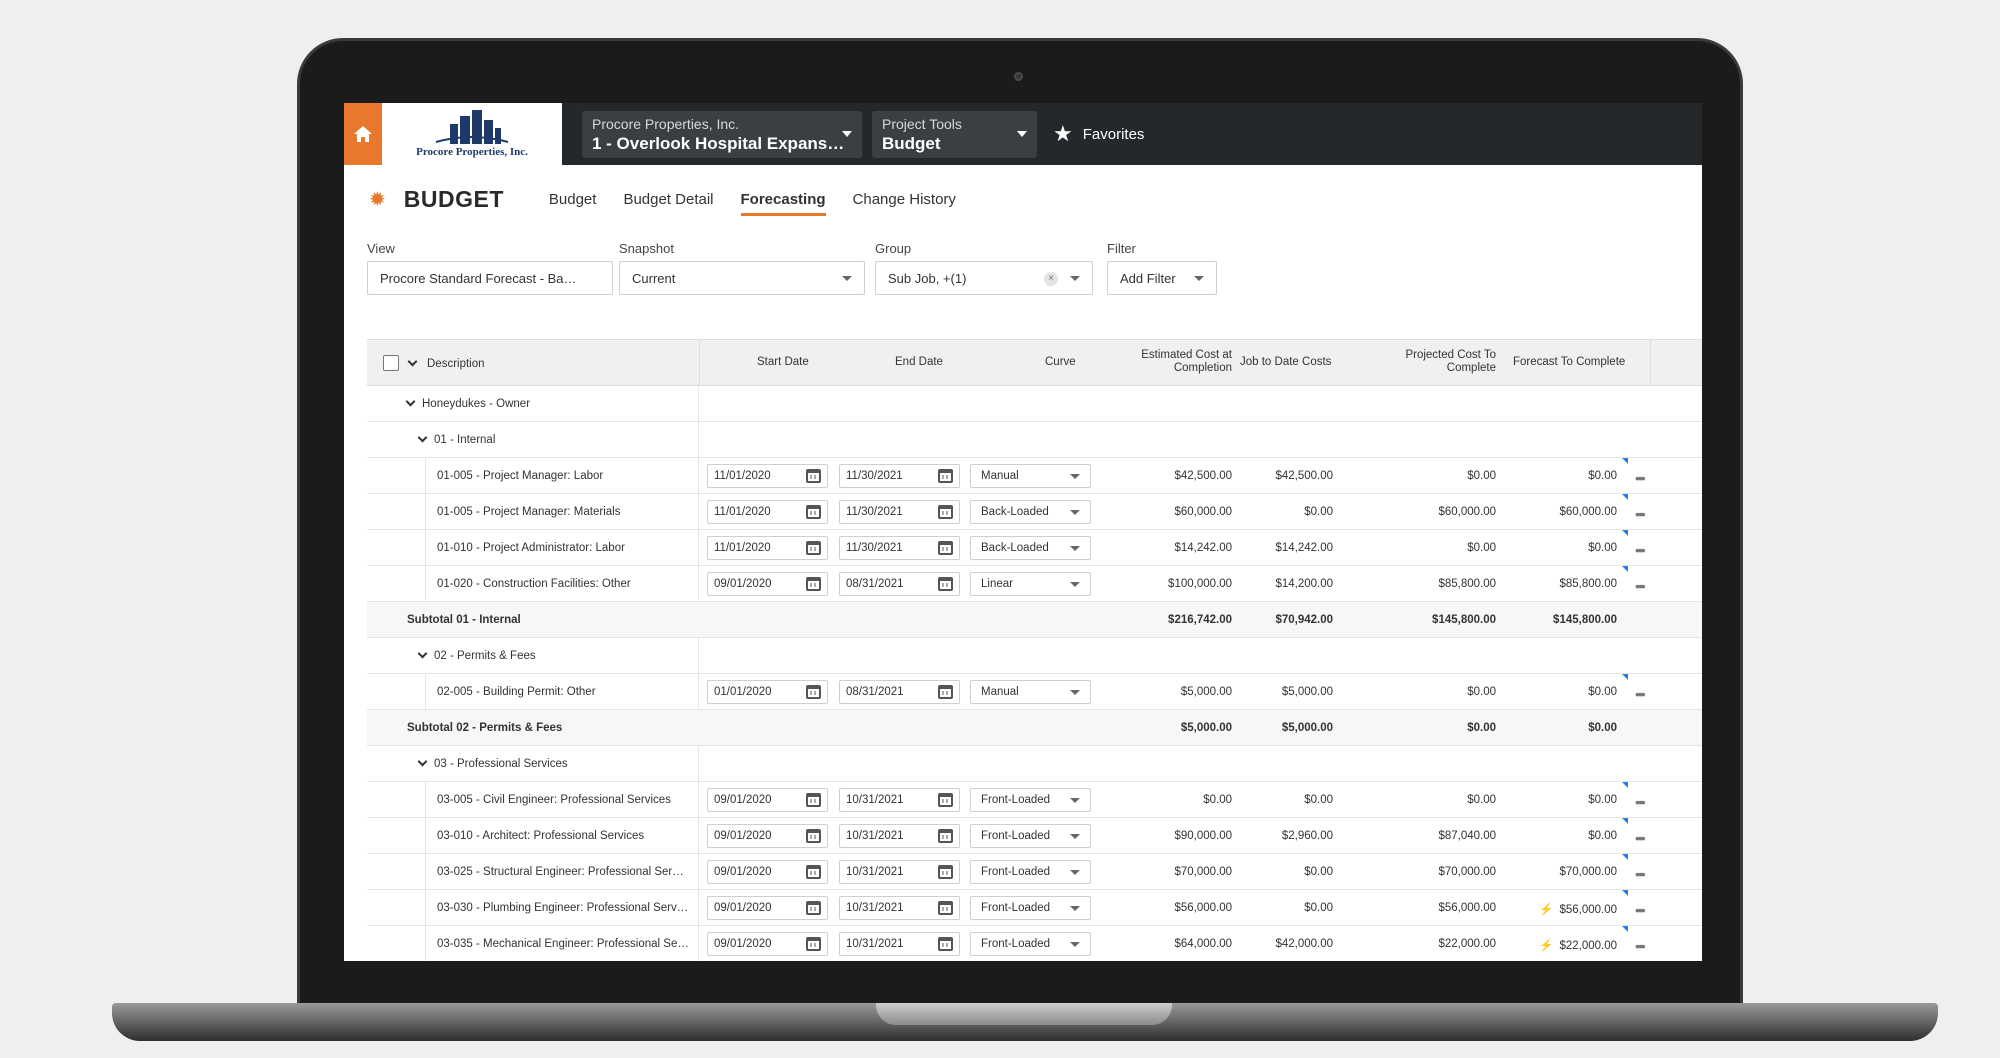  I want to click on group-row: Honeydukes - Owner, so click(1034, 404).